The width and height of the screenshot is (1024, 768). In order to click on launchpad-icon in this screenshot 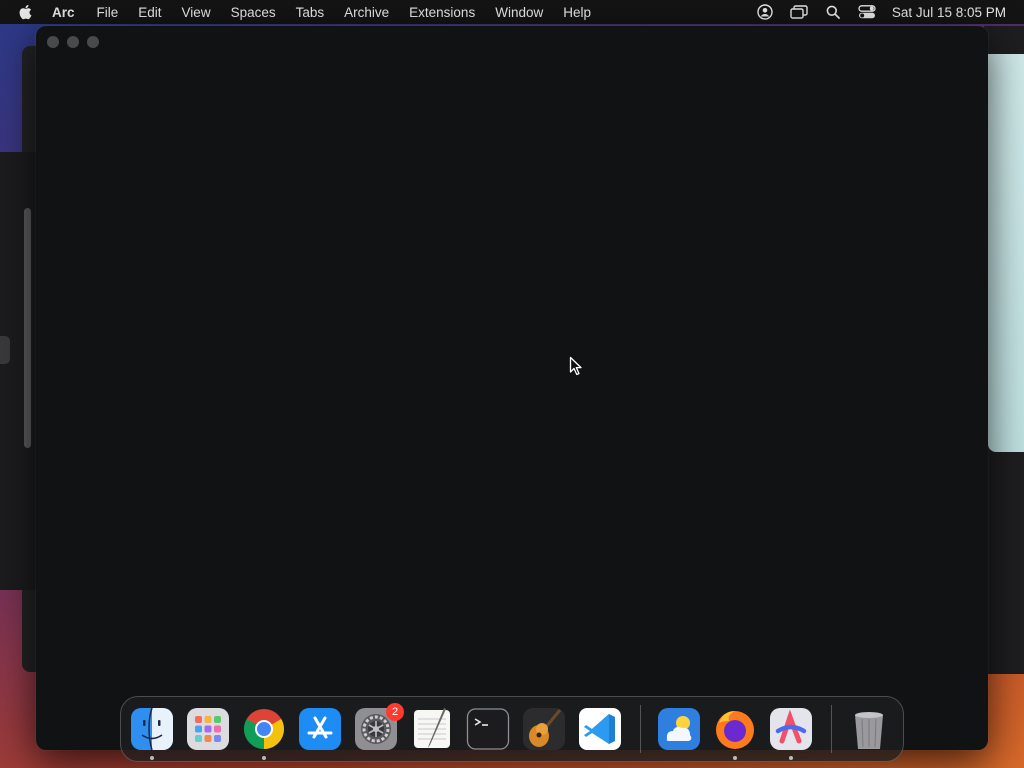, I will do `click(208, 729)`.